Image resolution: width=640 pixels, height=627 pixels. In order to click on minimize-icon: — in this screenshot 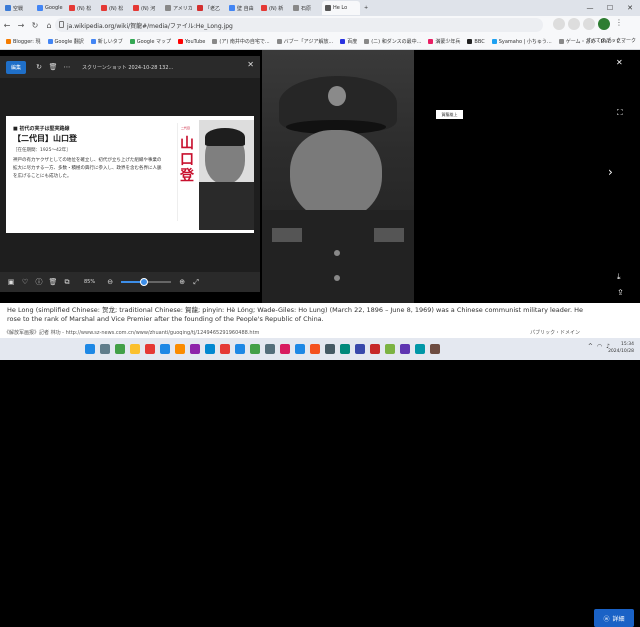, I will do `click(590, 8)`.